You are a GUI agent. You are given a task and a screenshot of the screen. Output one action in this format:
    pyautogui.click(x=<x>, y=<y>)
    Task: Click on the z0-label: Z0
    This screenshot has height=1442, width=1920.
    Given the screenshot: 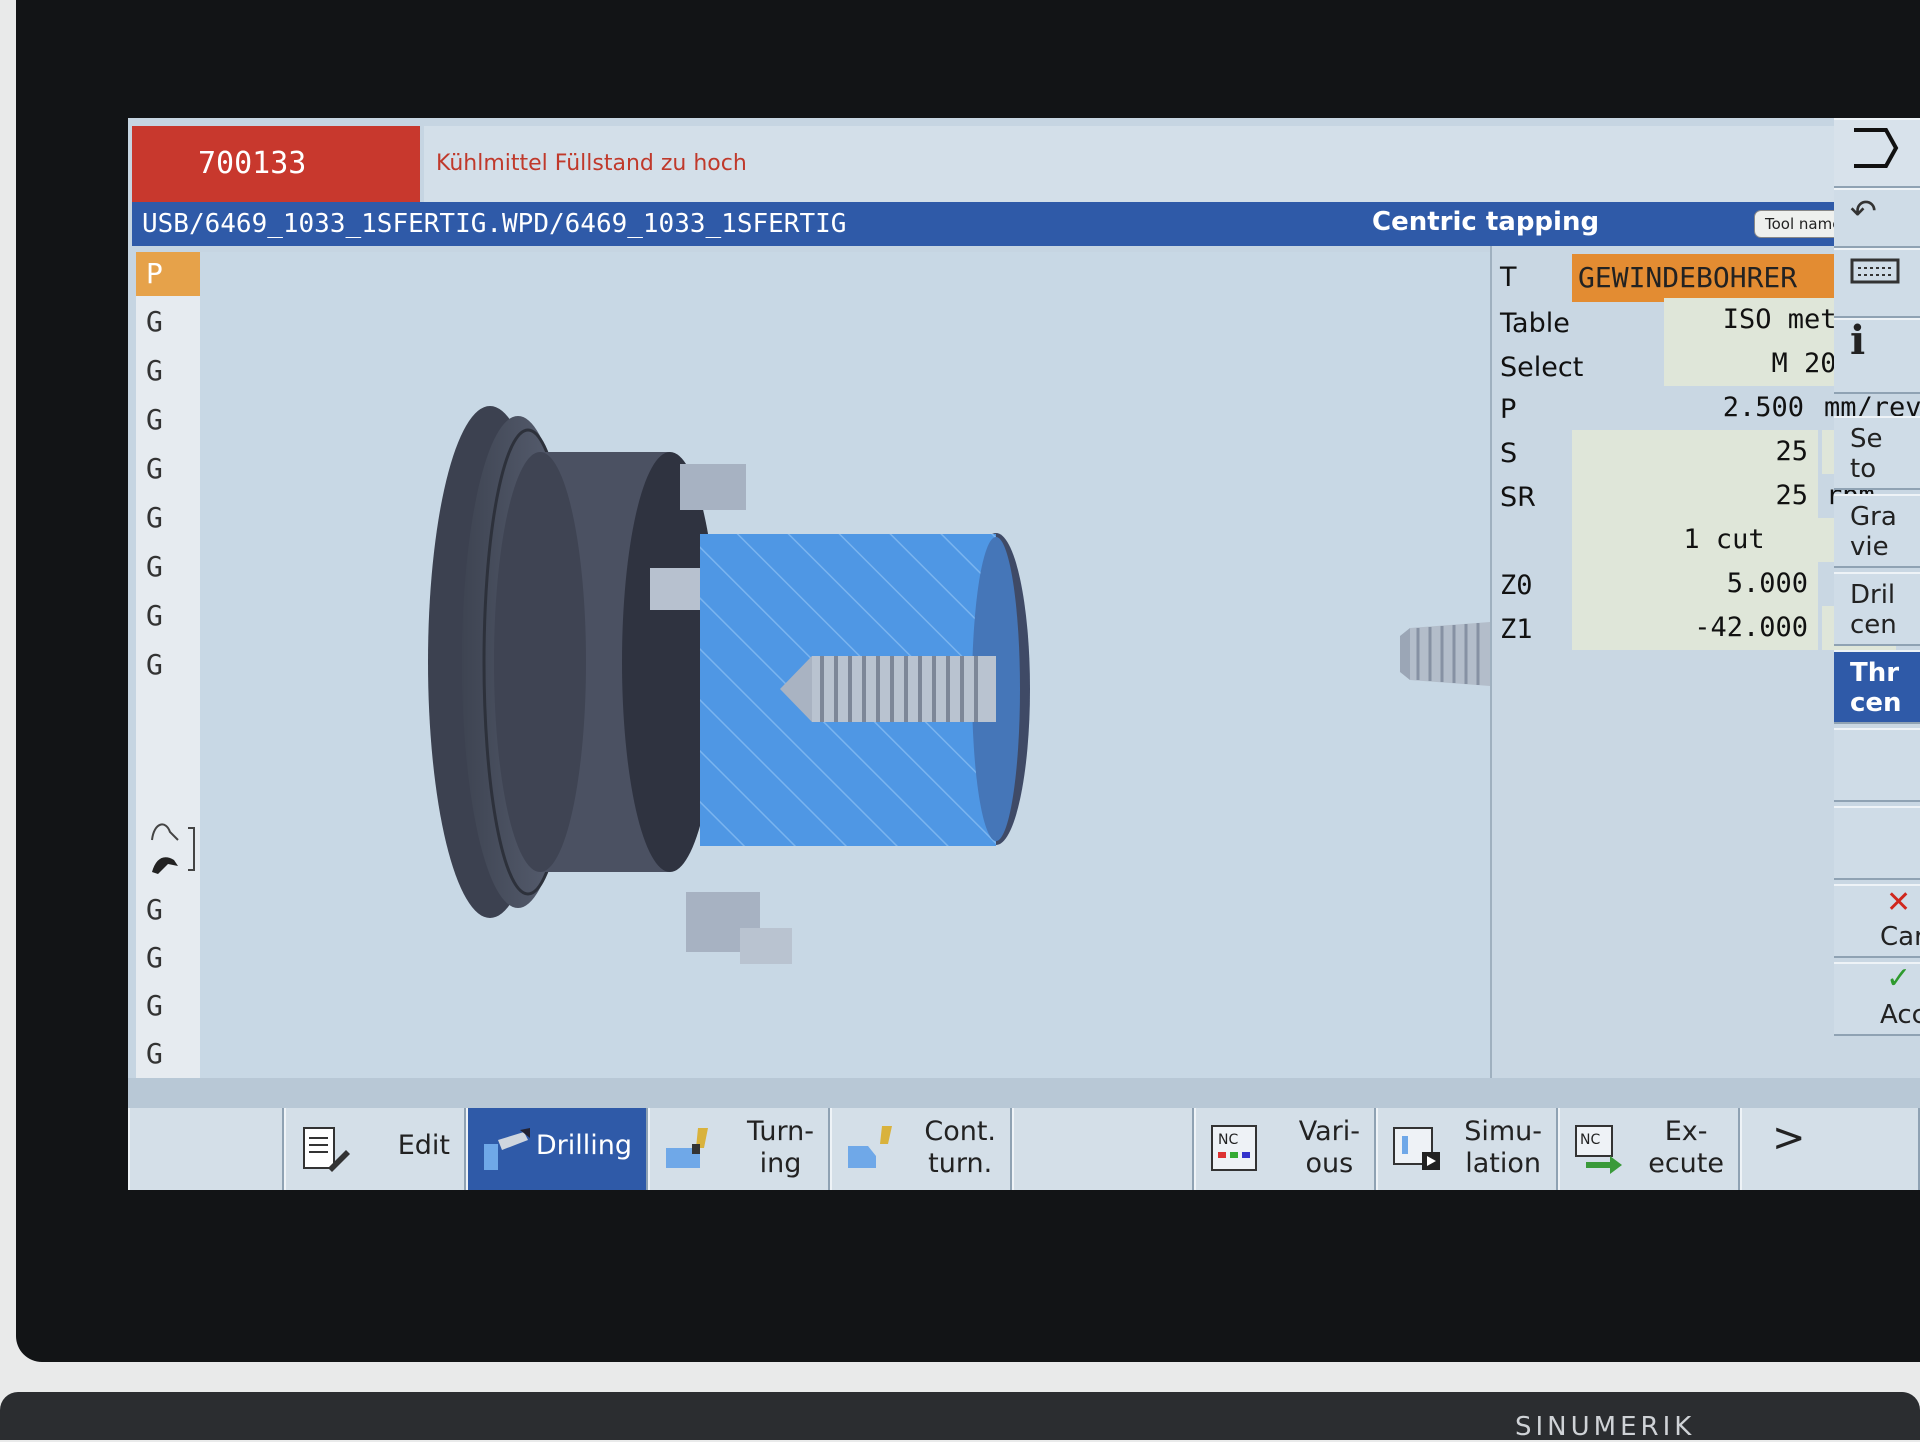 What is the action you would take?
    pyautogui.click(x=1516, y=585)
    